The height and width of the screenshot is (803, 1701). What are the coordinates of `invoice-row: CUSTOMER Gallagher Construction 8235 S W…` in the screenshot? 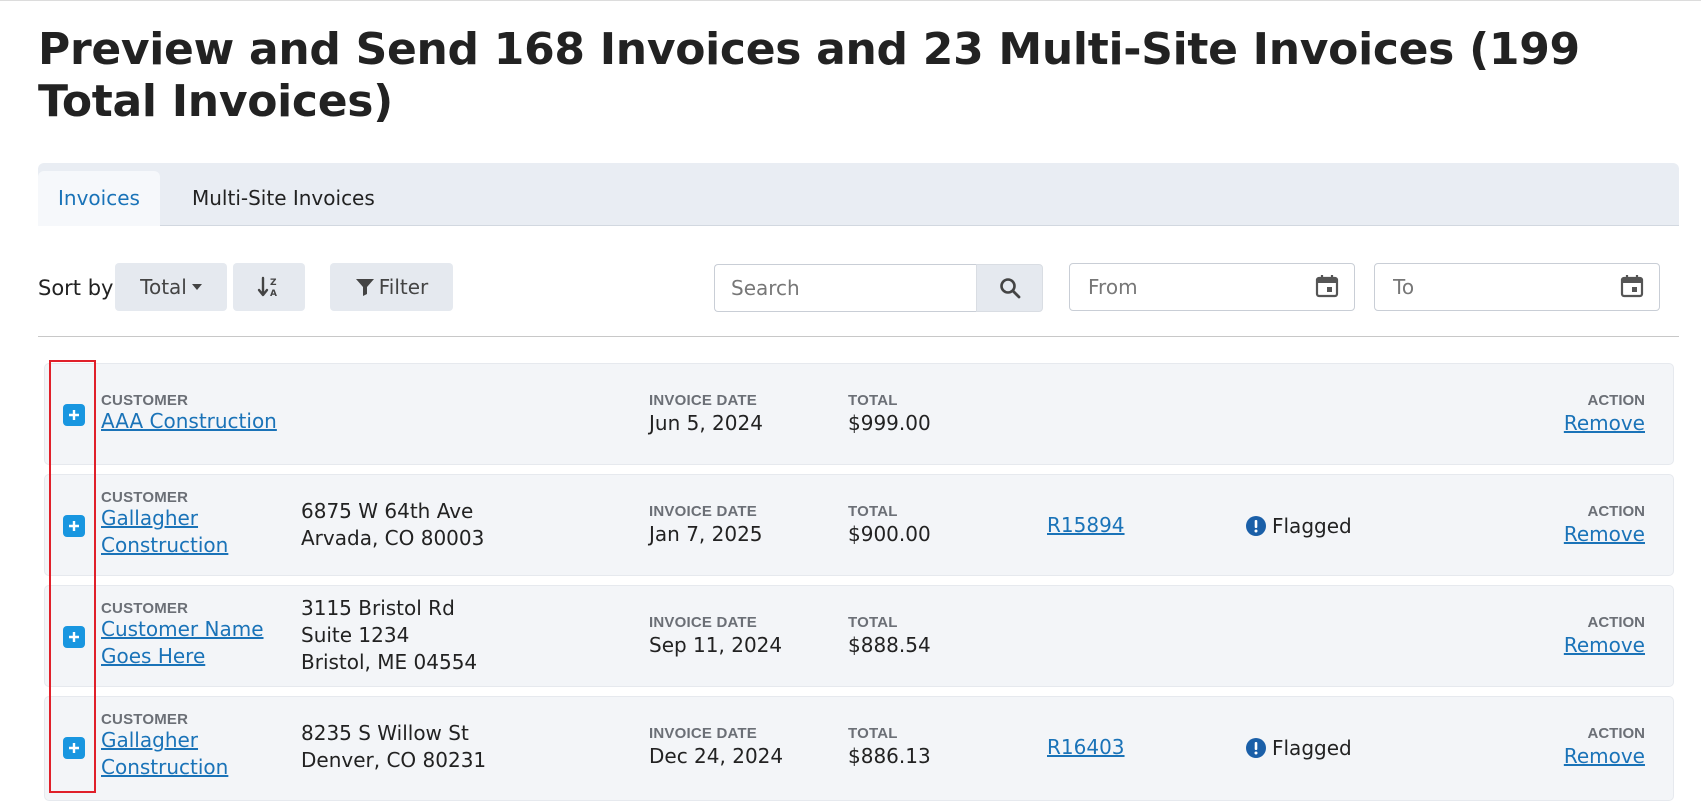 It's located at (859, 748).